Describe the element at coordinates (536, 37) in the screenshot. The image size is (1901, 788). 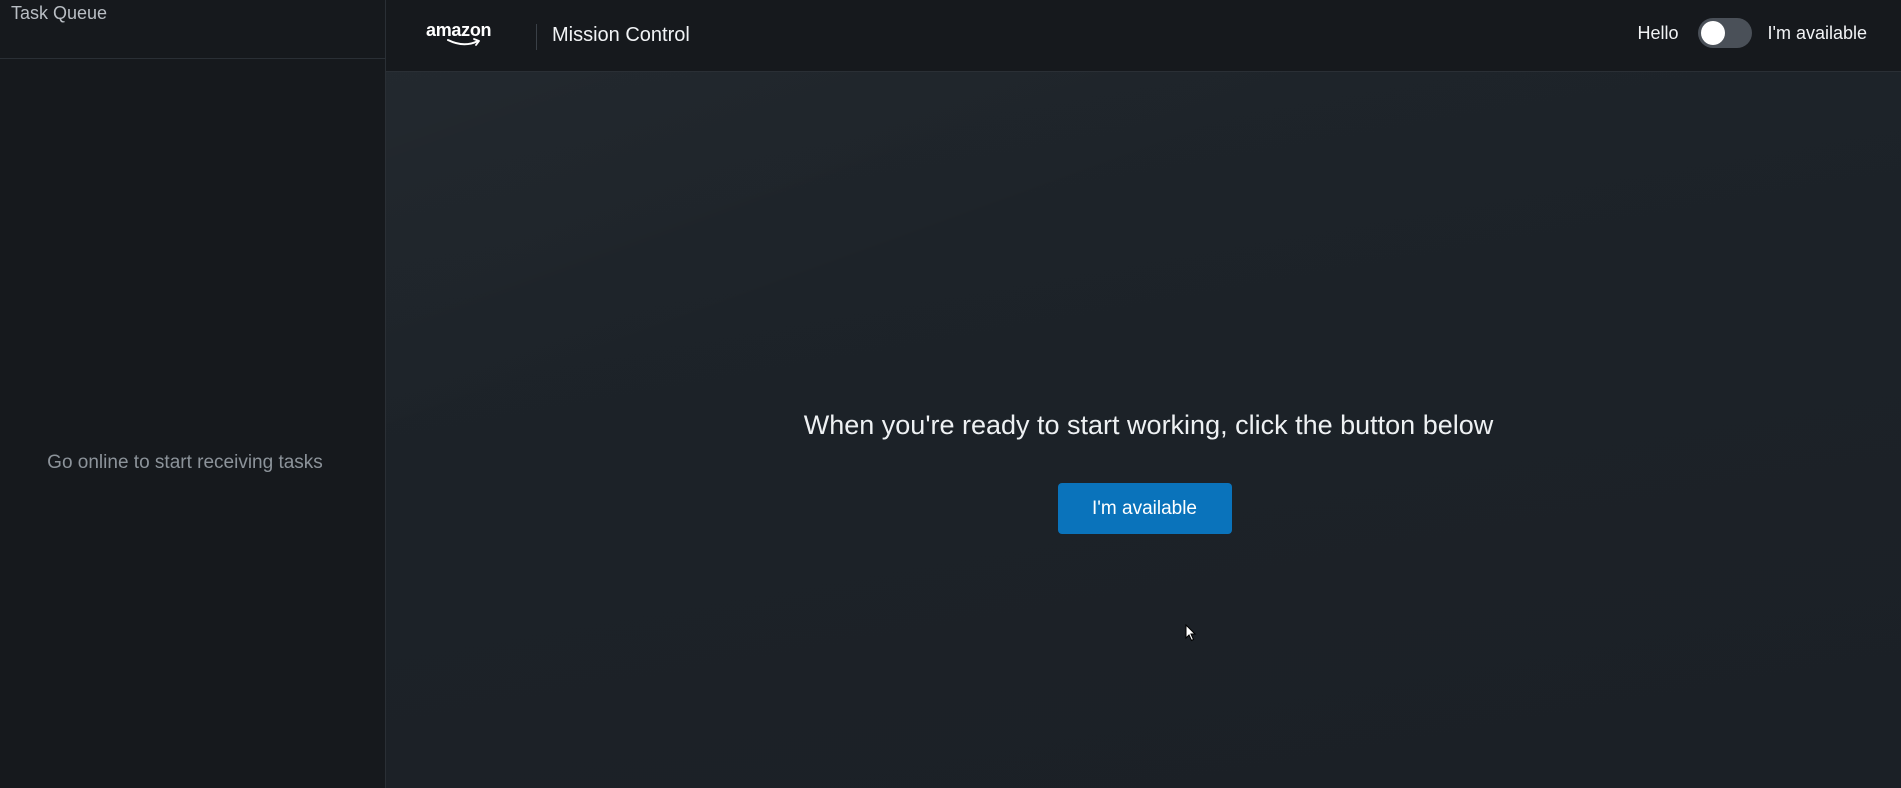
I see `header-divider` at that location.